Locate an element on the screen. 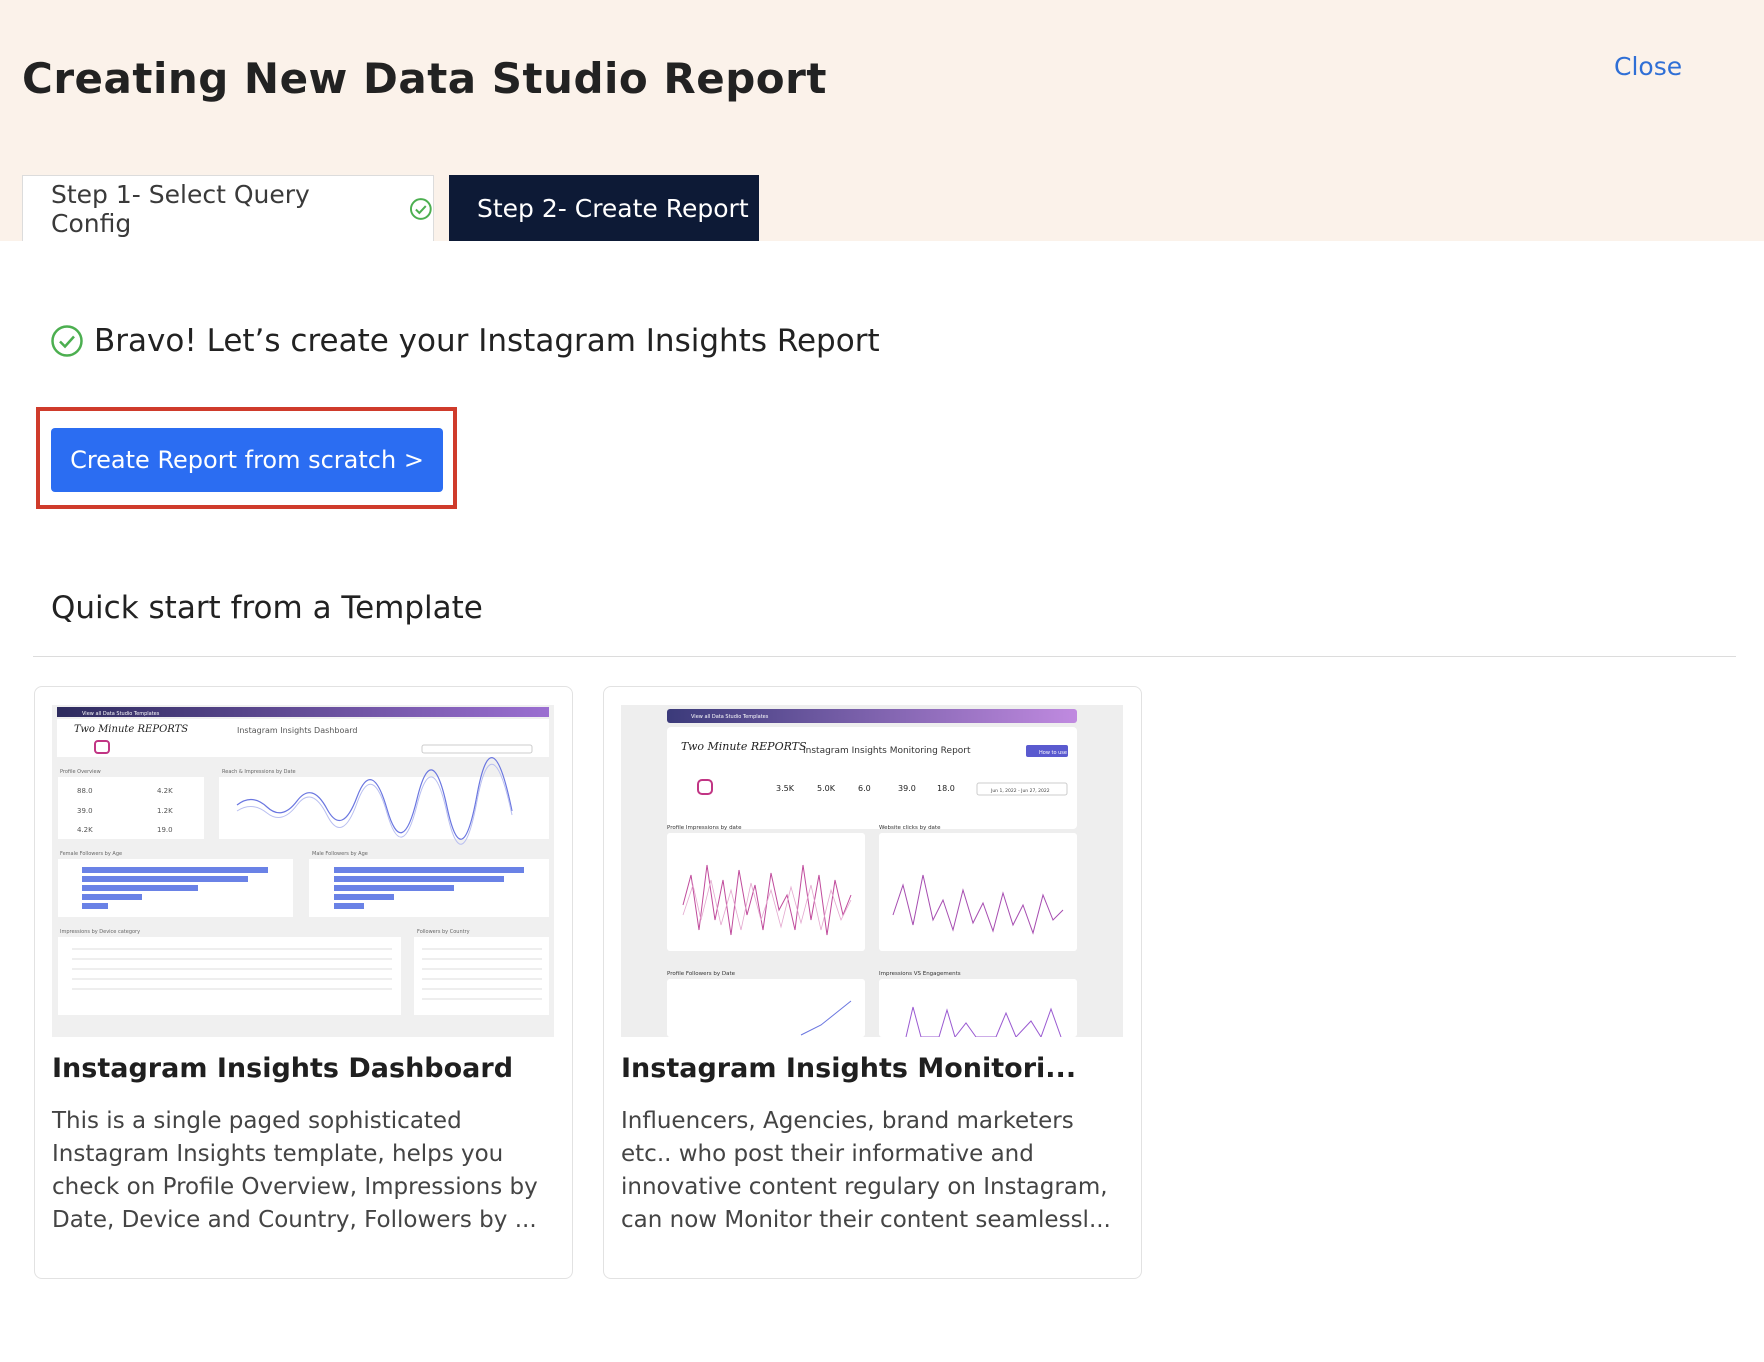 This screenshot has height=1362, width=1764. thumb-panel-label: Impressions by Device category is located at coordinates (100, 932).